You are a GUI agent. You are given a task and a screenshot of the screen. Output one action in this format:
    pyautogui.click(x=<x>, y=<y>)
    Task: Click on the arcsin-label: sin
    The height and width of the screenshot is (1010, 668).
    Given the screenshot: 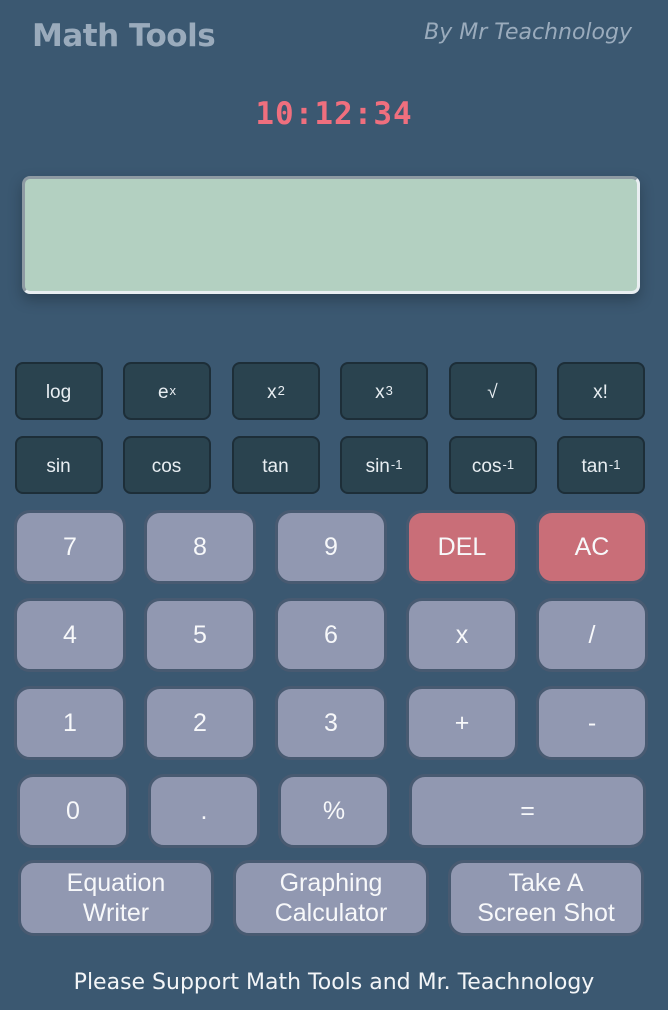 What is the action you would take?
    pyautogui.click(x=377, y=466)
    